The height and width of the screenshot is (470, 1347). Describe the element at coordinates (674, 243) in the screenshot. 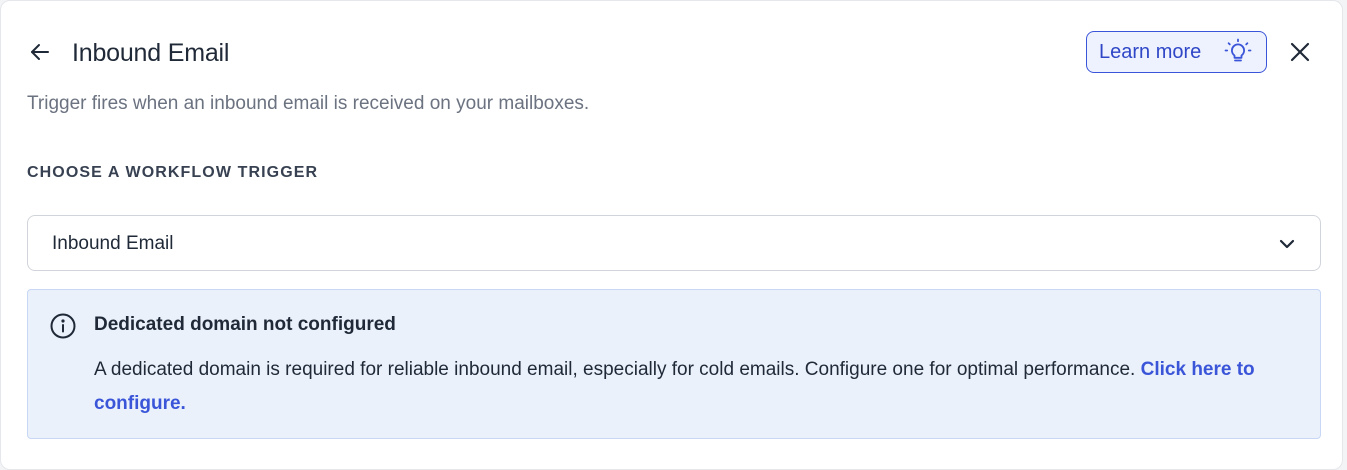

I see `workflow-trigger-select: Inbound Email` at that location.